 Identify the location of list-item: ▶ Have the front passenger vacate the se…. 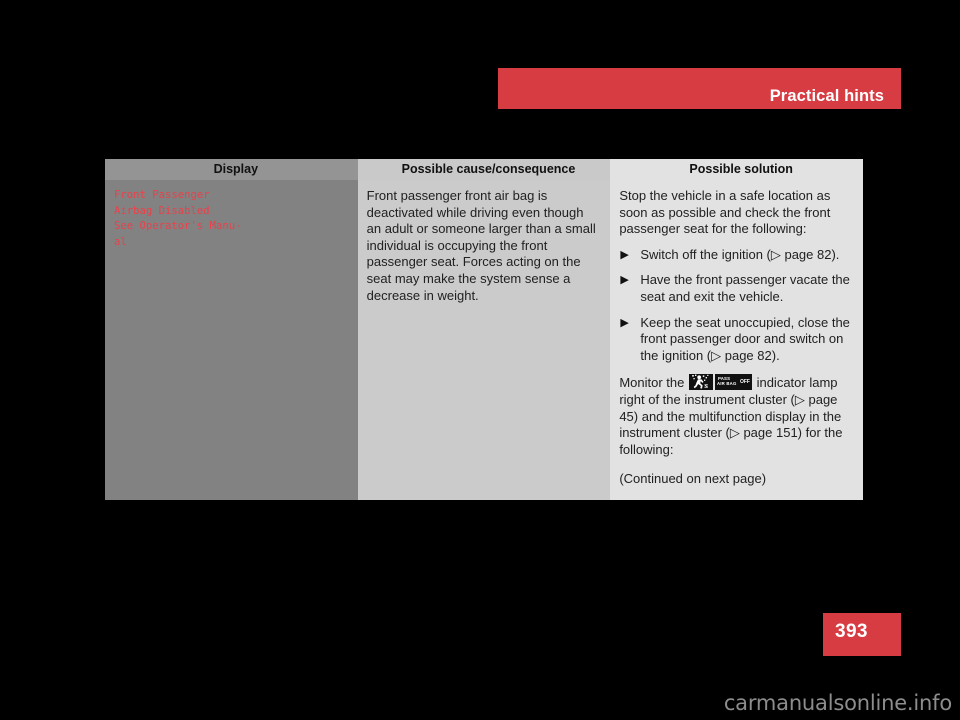
(736, 288).